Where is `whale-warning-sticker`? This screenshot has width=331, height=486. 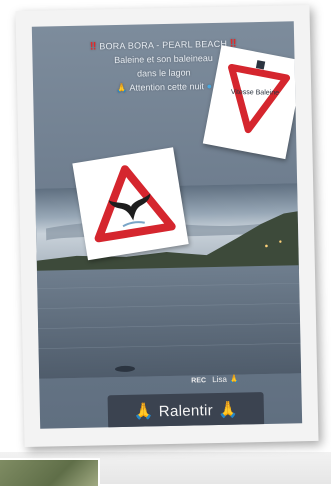 whale-warning-sticker is located at coordinates (130, 204).